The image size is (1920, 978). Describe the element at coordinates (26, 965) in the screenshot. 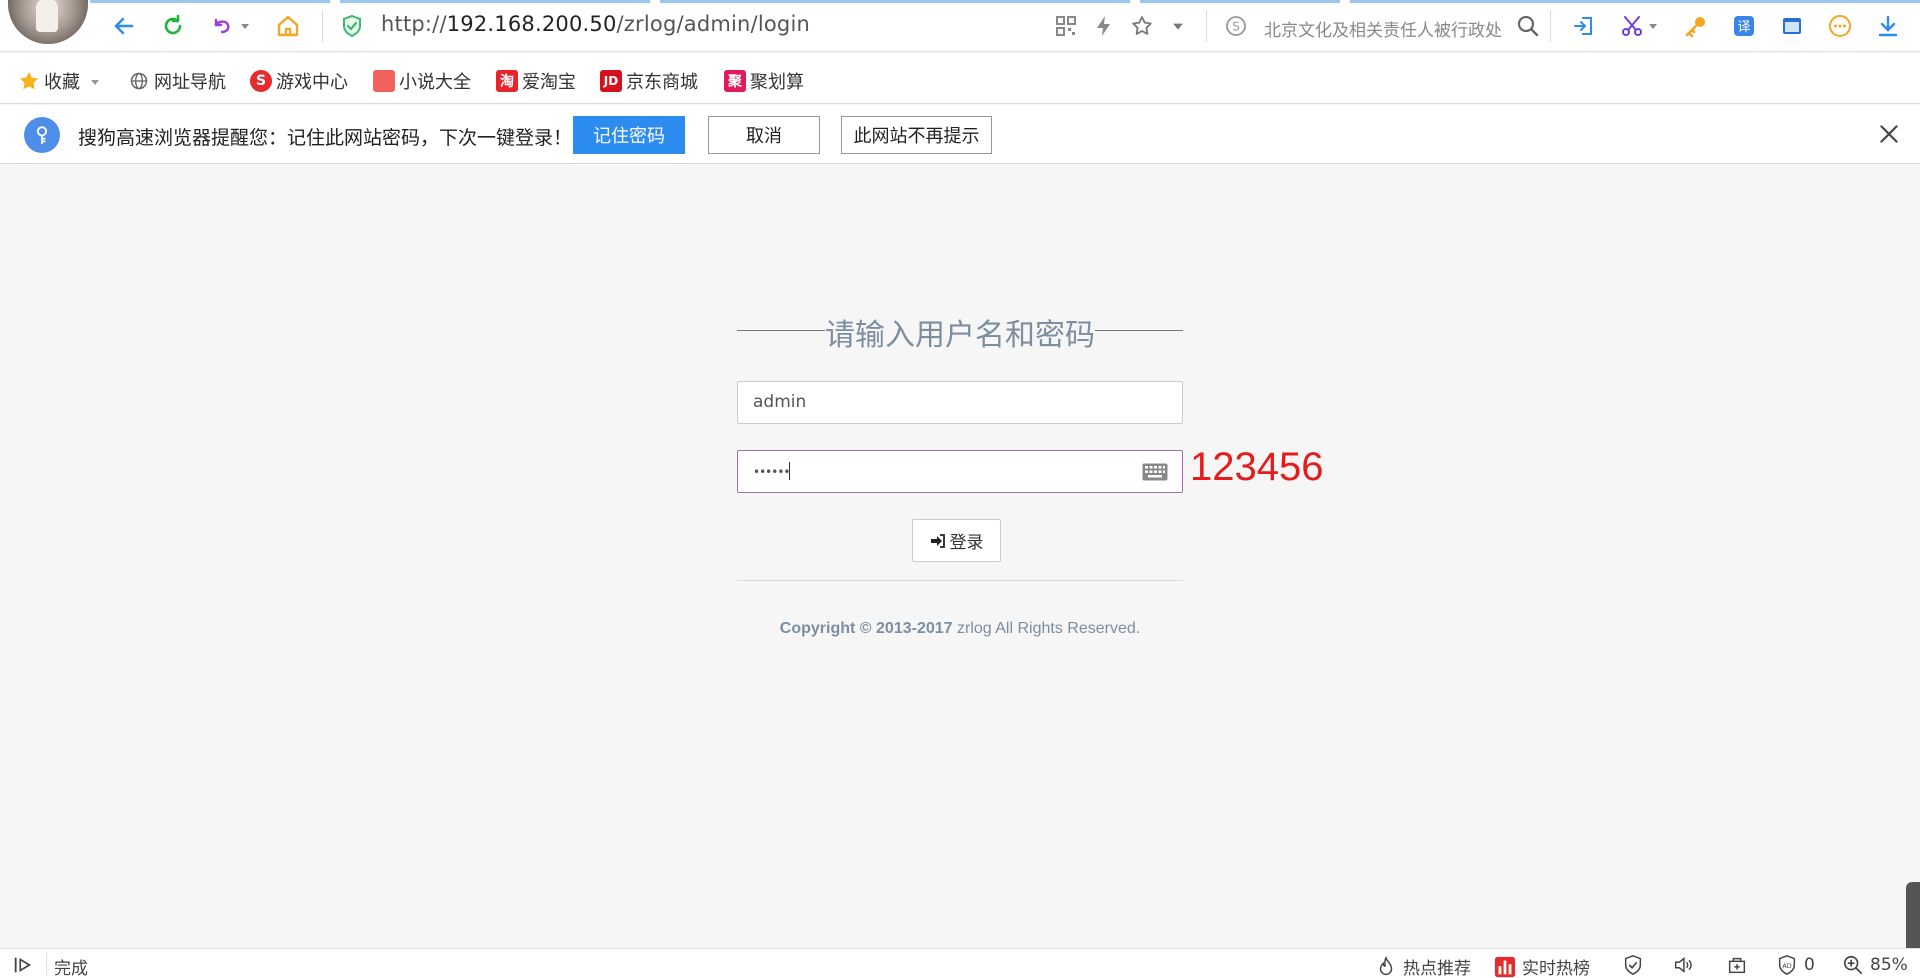

I see `sidebar-toggle-icon` at that location.